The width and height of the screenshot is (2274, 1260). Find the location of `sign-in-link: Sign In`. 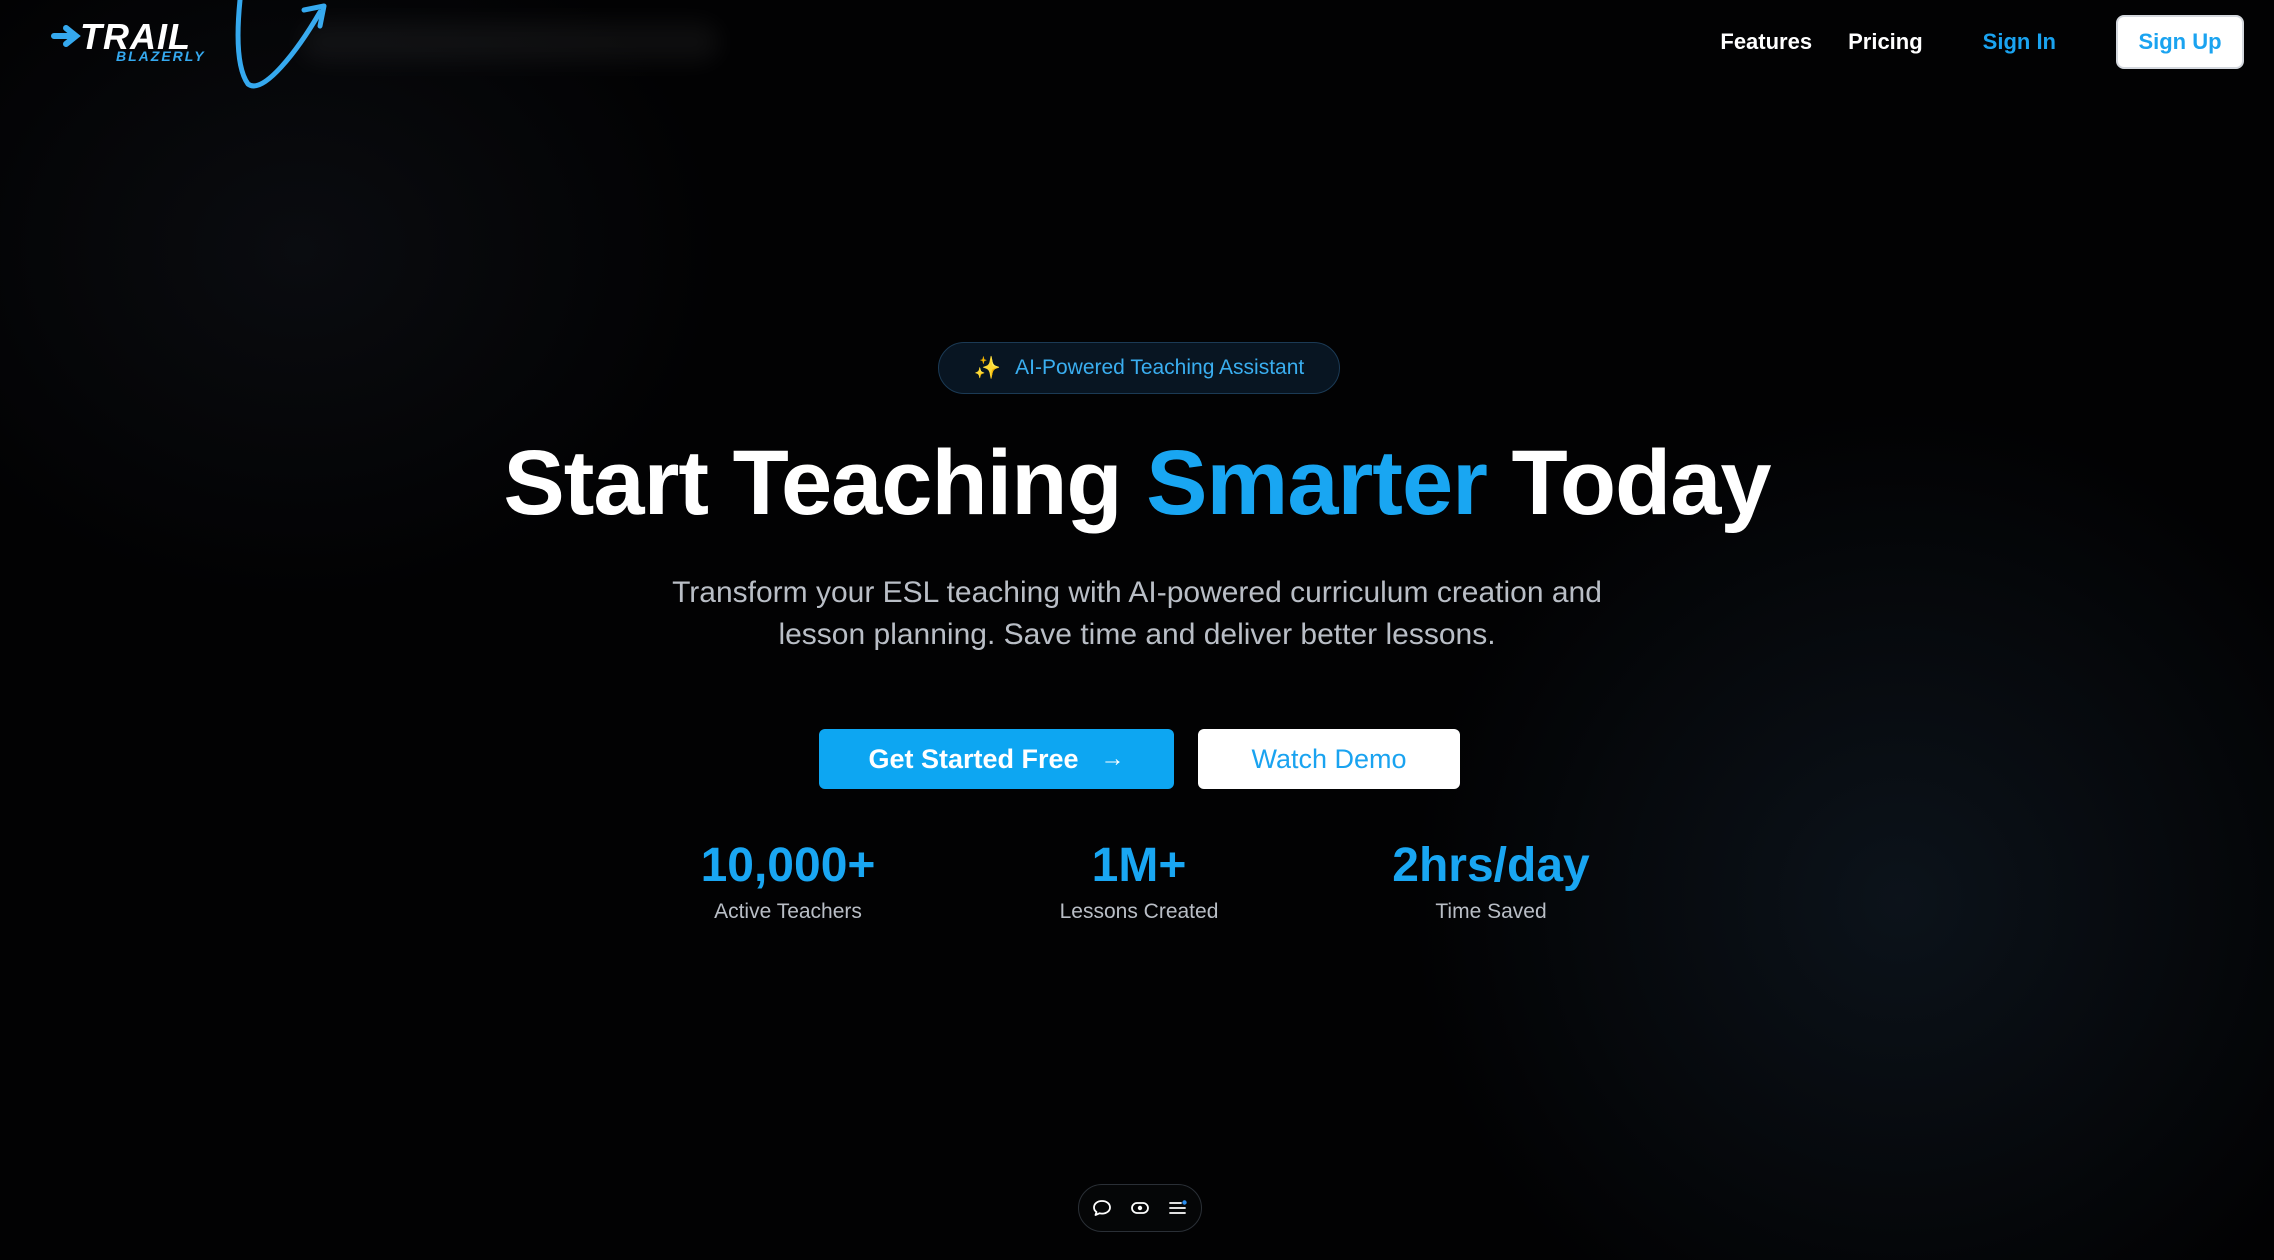

sign-in-link: Sign In is located at coordinates (2019, 42).